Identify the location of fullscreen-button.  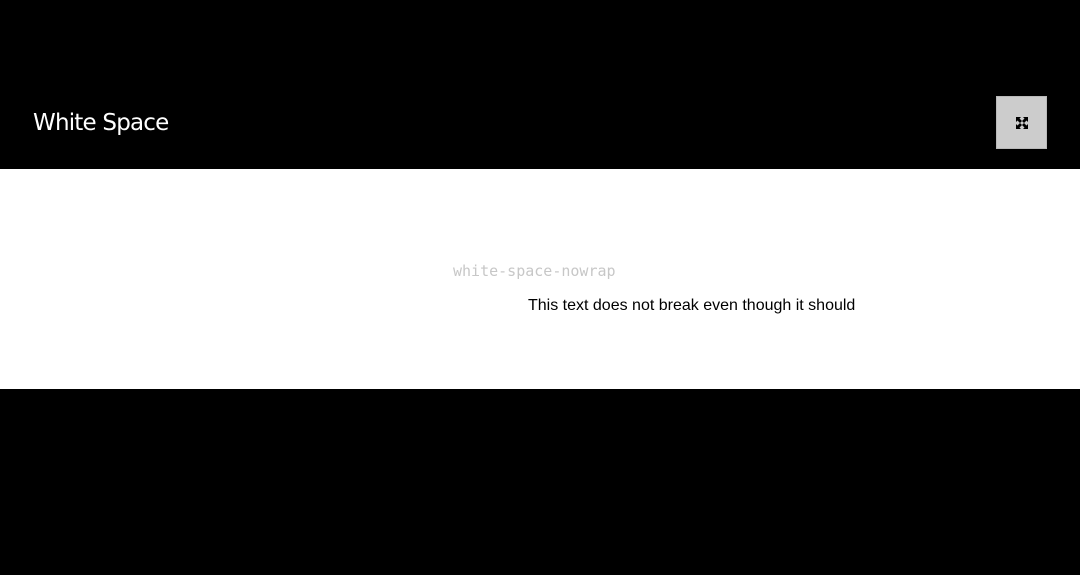
(1021, 122).